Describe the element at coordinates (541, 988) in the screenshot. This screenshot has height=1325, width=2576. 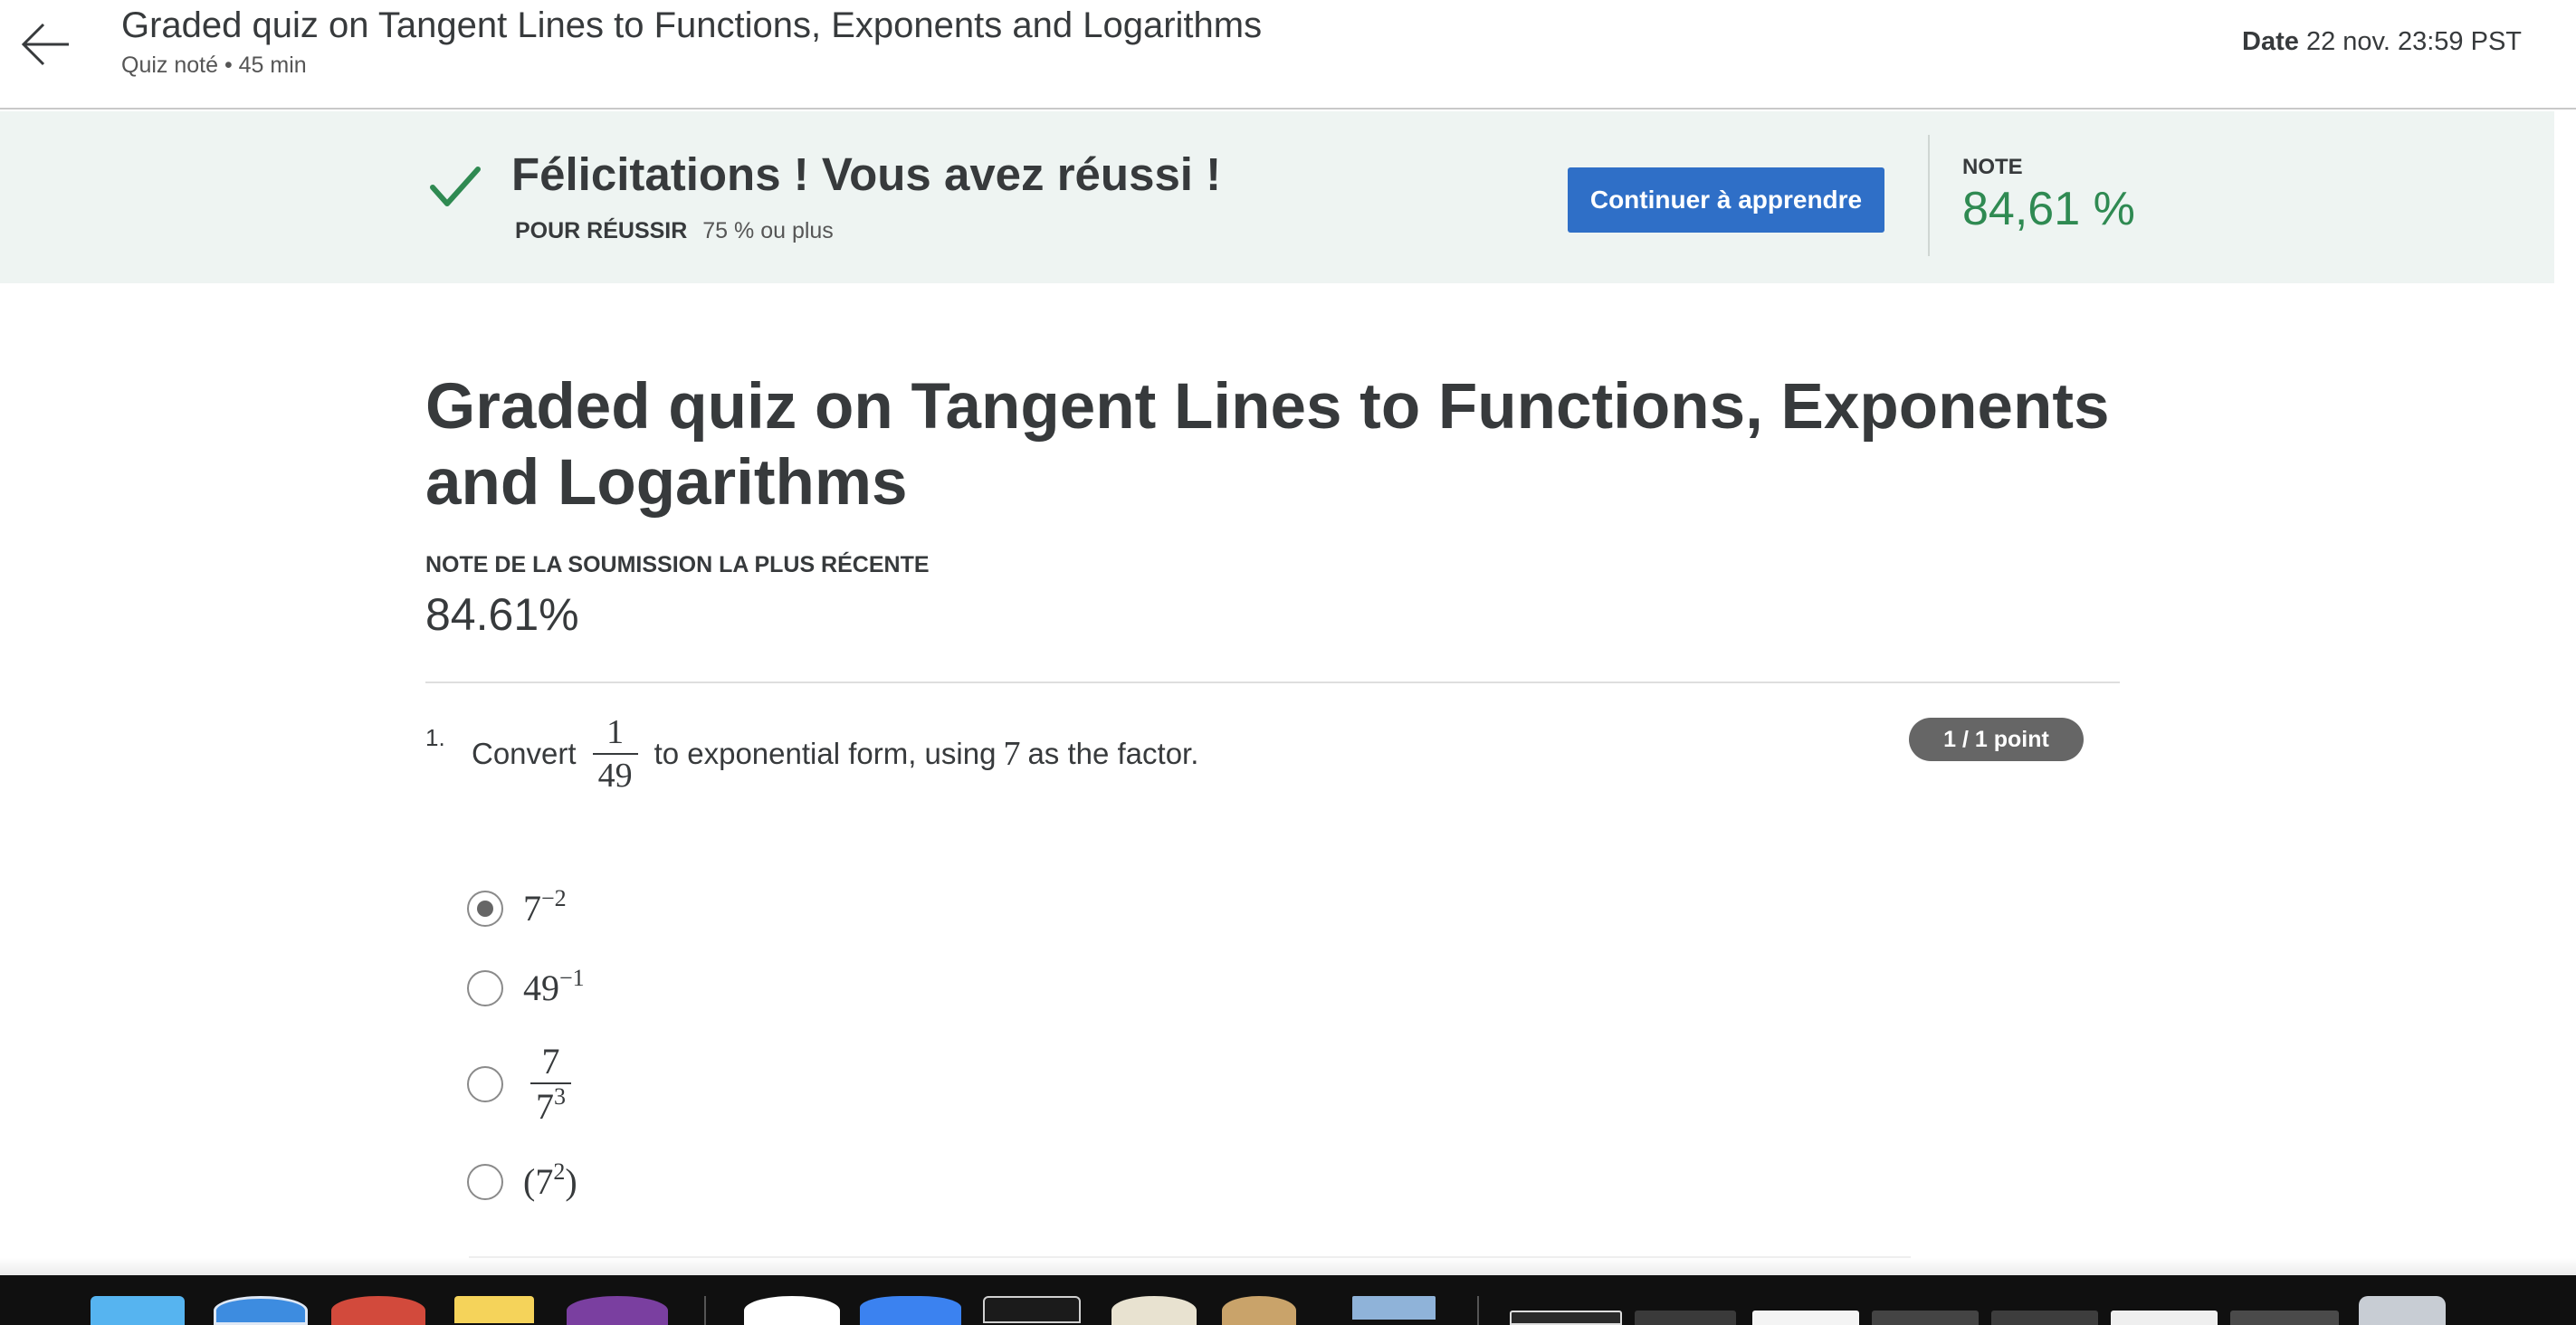
I see `option-base: 49` at that location.